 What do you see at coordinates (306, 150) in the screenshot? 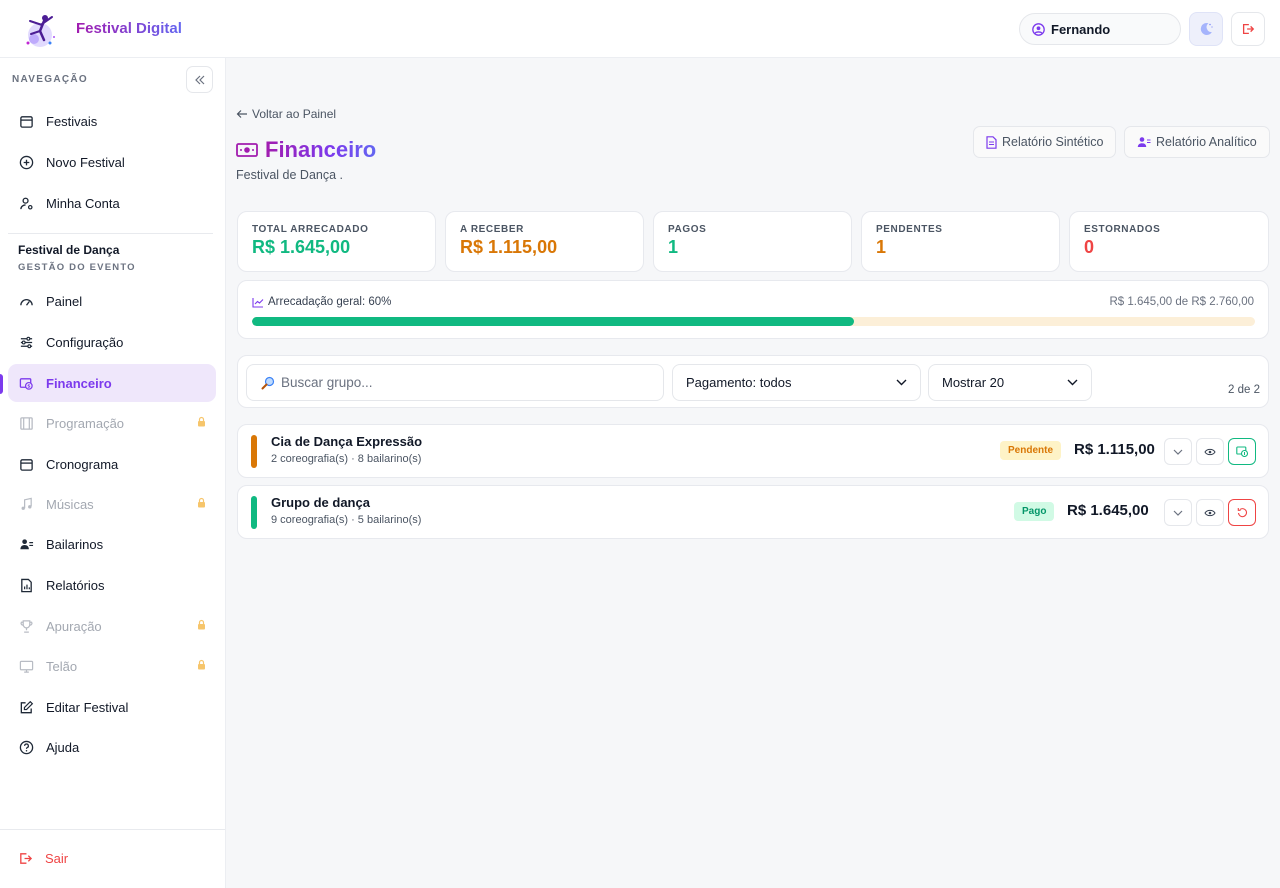
I see `page-title-row: Financeiro` at bounding box center [306, 150].